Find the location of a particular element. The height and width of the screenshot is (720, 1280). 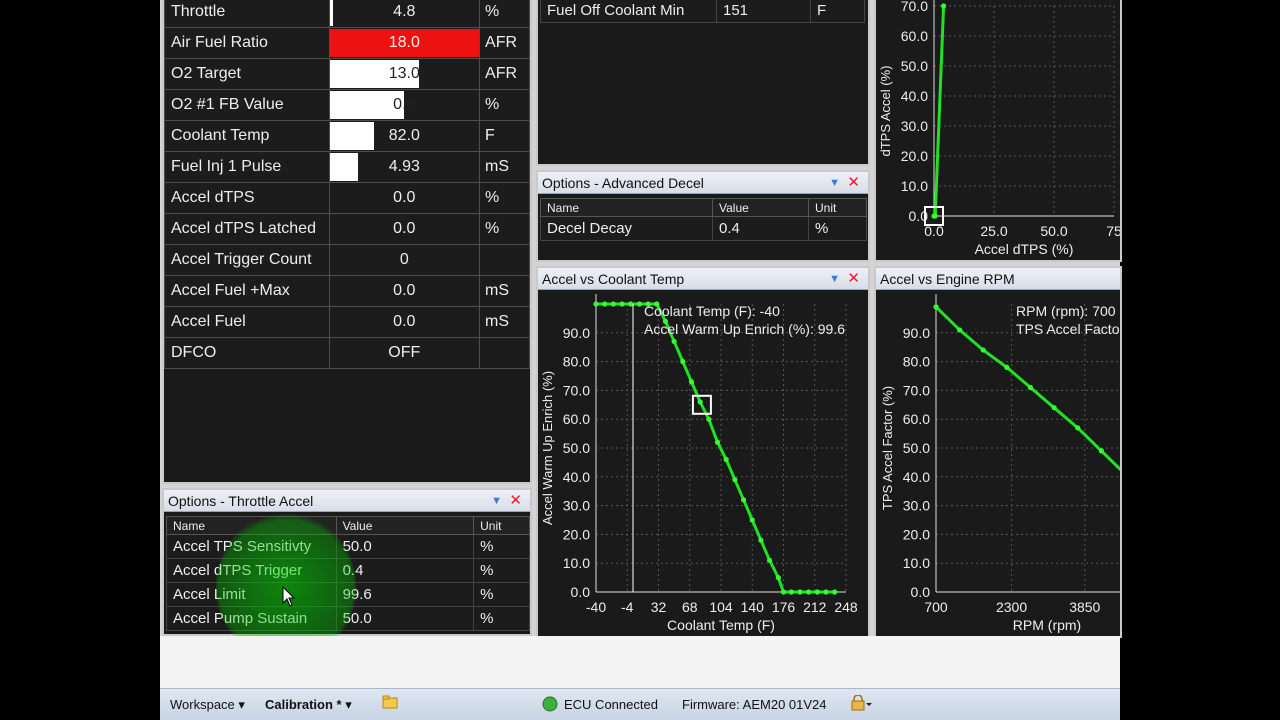

table-row: Accel TPS Sensitivty 50.0% is located at coordinates (348, 546).